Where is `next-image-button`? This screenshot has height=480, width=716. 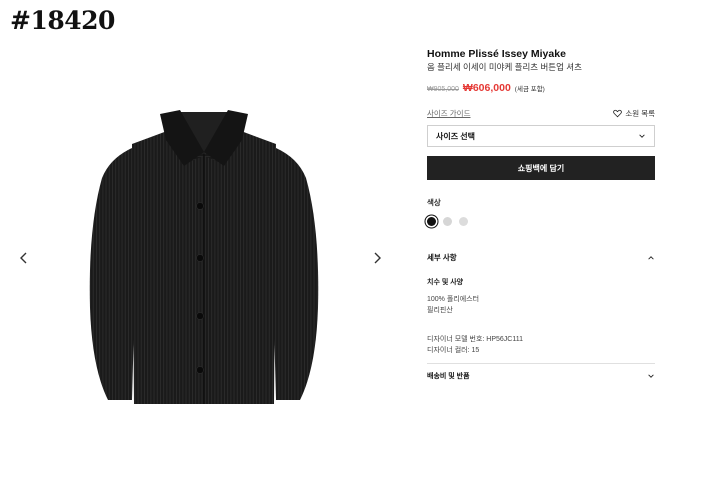 next-image-button is located at coordinates (377, 258).